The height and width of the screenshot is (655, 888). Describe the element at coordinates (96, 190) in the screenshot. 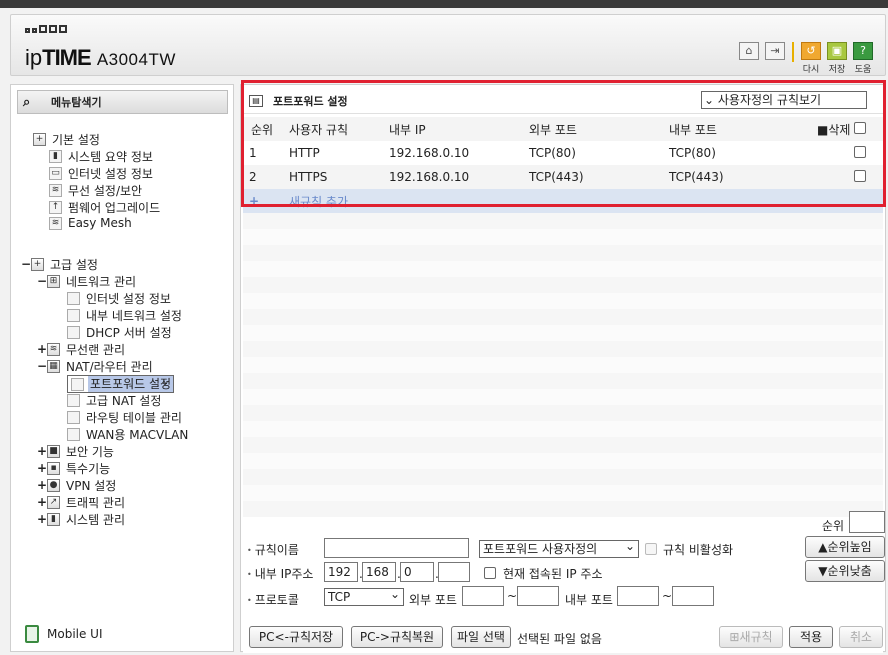

I see `menu-wireless-security: ≋ 무선 설정/보안` at that location.